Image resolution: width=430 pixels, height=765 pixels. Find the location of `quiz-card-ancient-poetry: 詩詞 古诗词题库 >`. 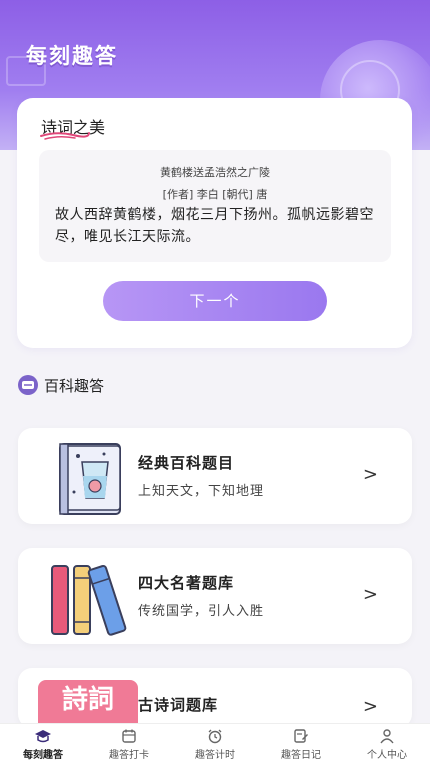

quiz-card-ancient-poetry: 詩詞 古诗词题库 > is located at coordinates (215, 698).